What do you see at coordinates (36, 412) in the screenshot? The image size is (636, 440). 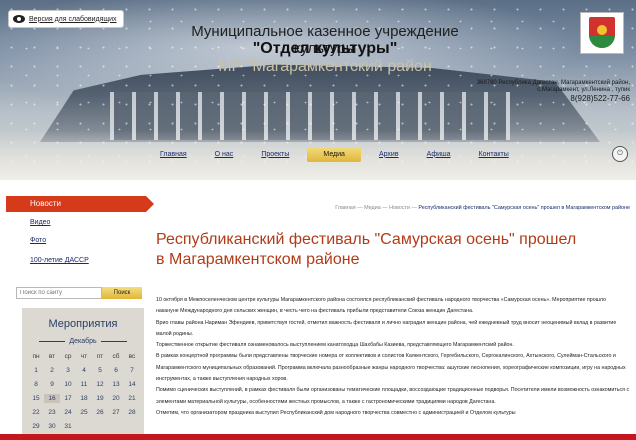 I see `calendar-day: 22` at bounding box center [36, 412].